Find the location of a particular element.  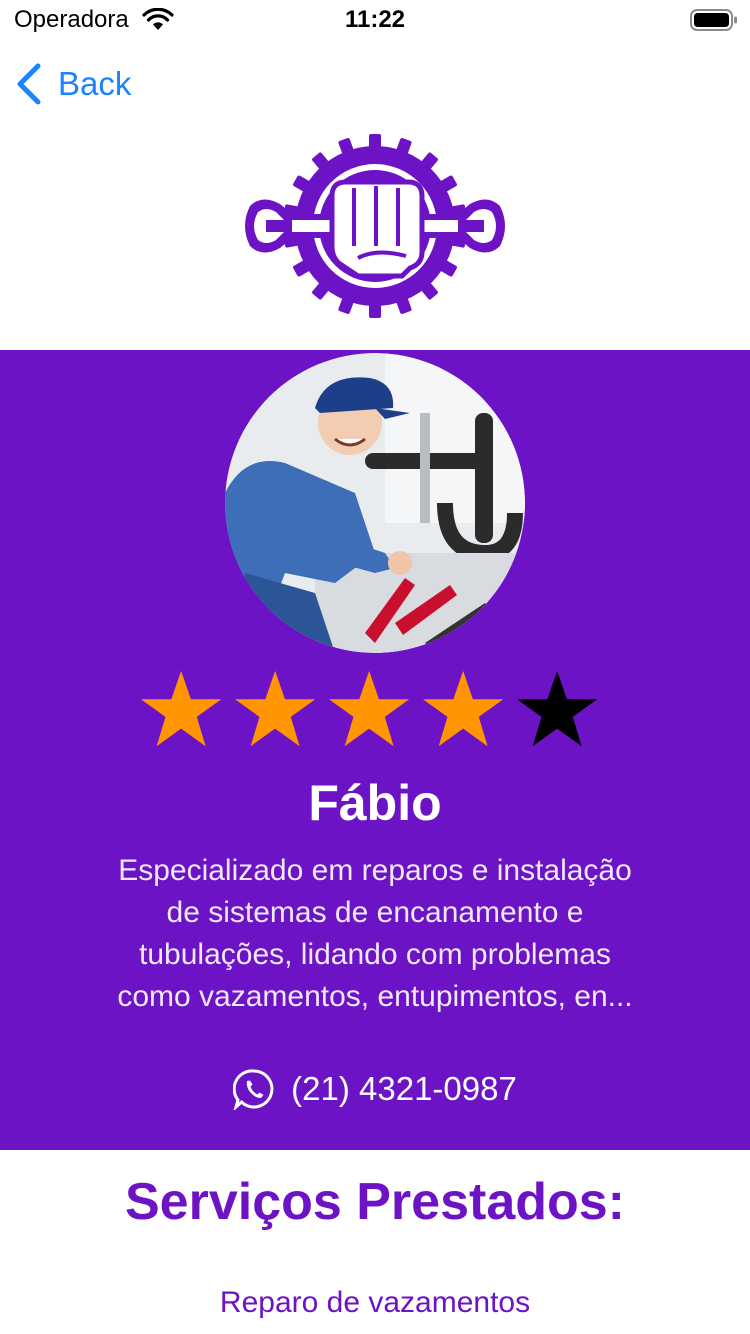

description-line: de sistemas de encanamento e is located at coordinates (375, 912).